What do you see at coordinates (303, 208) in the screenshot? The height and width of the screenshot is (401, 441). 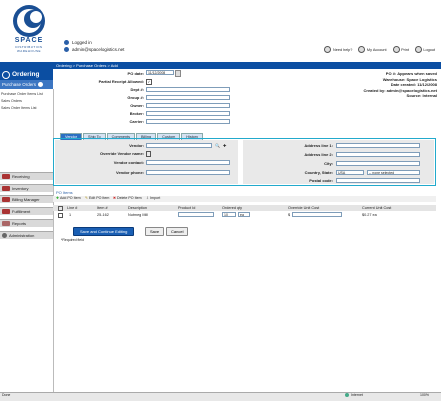 I see `col-override-cost: Override Unit Cost` at bounding box center [303, 208].